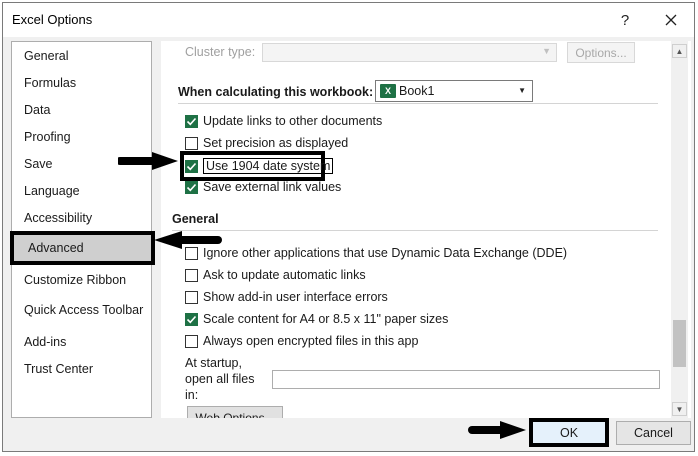 This screenshot has height=456, width=698. I want to click on sidebar-item-general: General, so click(46, 56).